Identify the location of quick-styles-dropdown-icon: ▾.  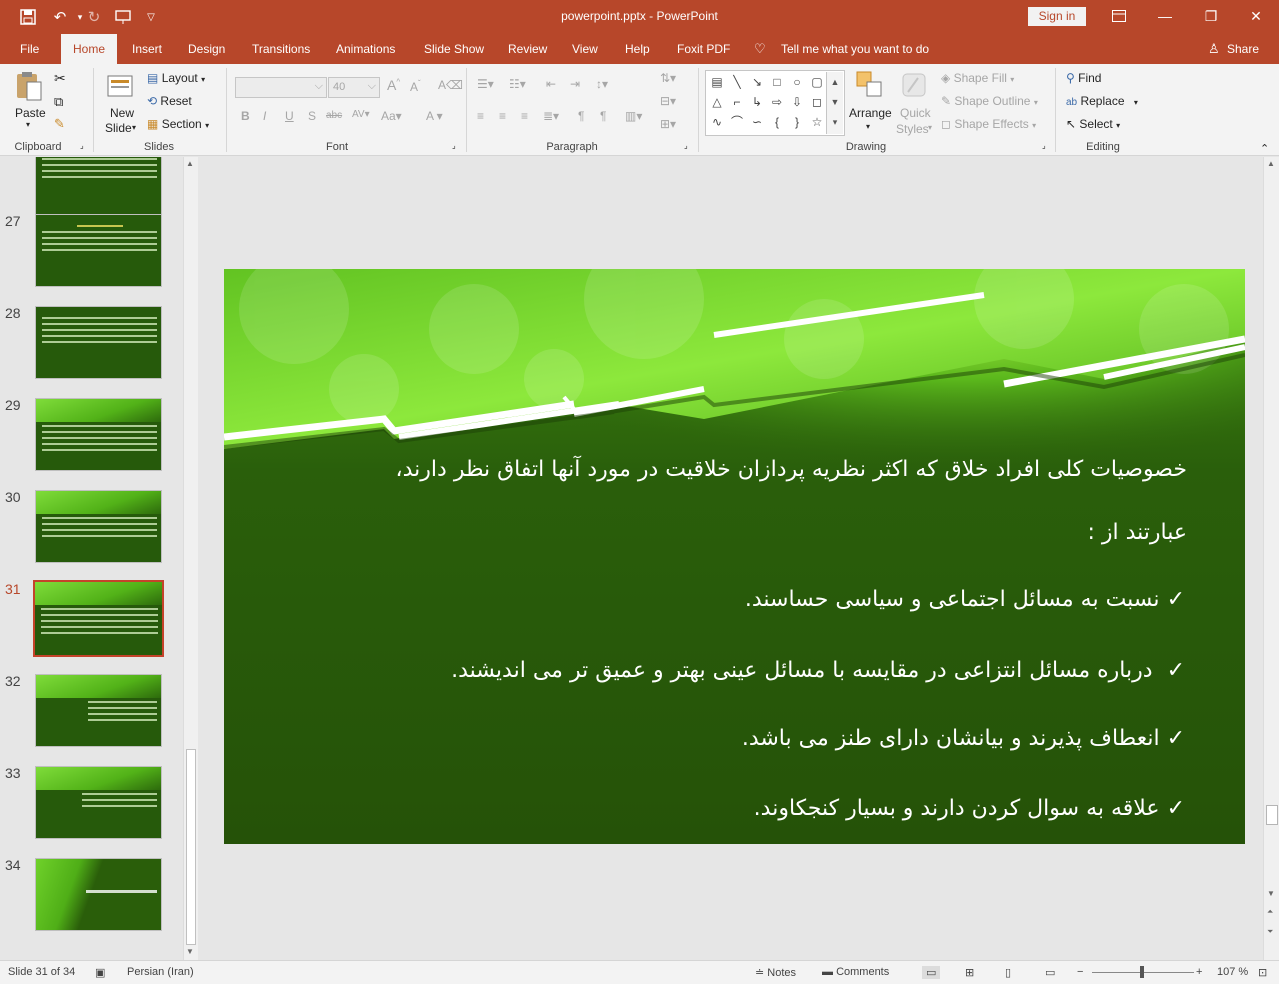
(930, 127).